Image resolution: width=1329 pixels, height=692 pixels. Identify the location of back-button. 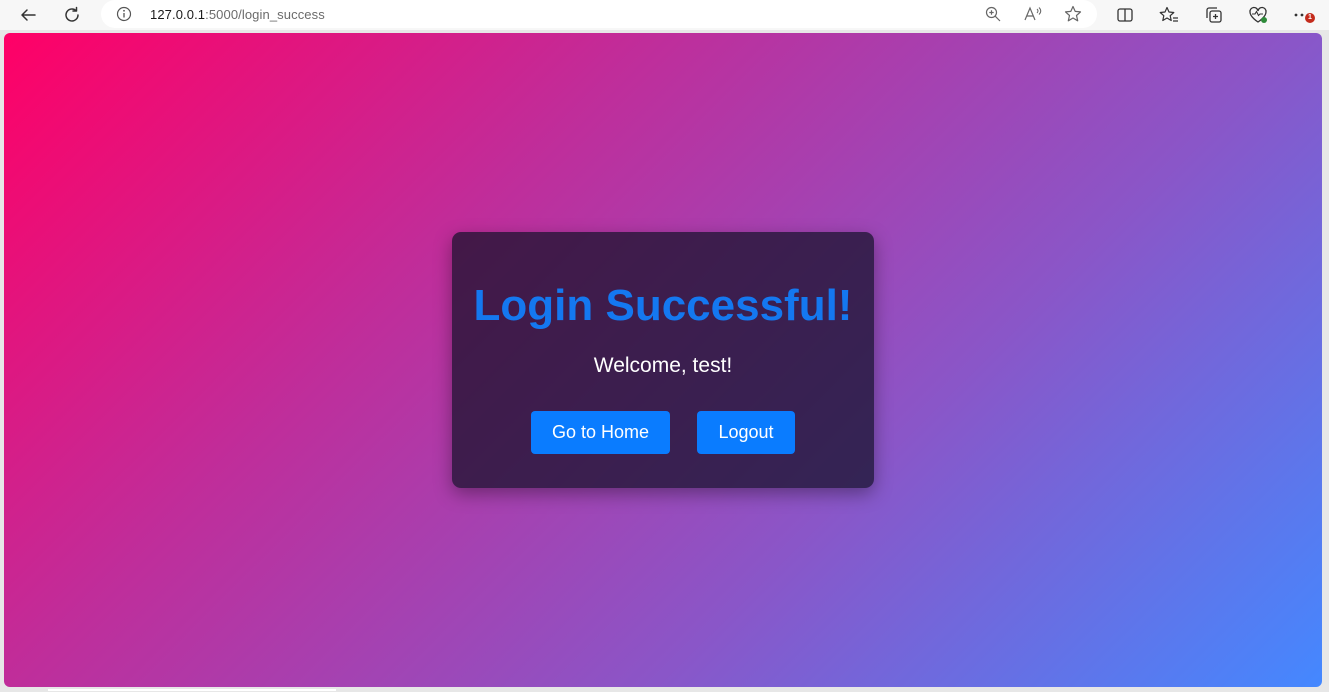
(28, 15).